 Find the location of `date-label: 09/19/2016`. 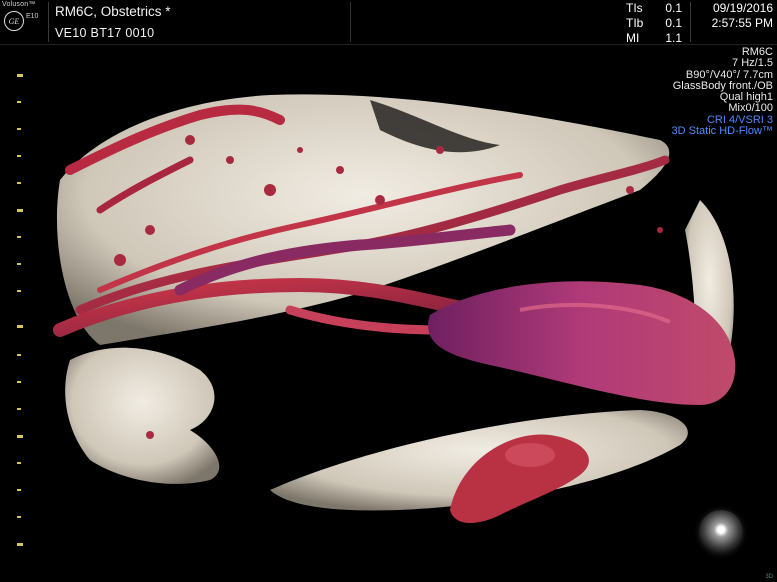

date-label: 09/19/2016 is located at coordinates (742, 8).